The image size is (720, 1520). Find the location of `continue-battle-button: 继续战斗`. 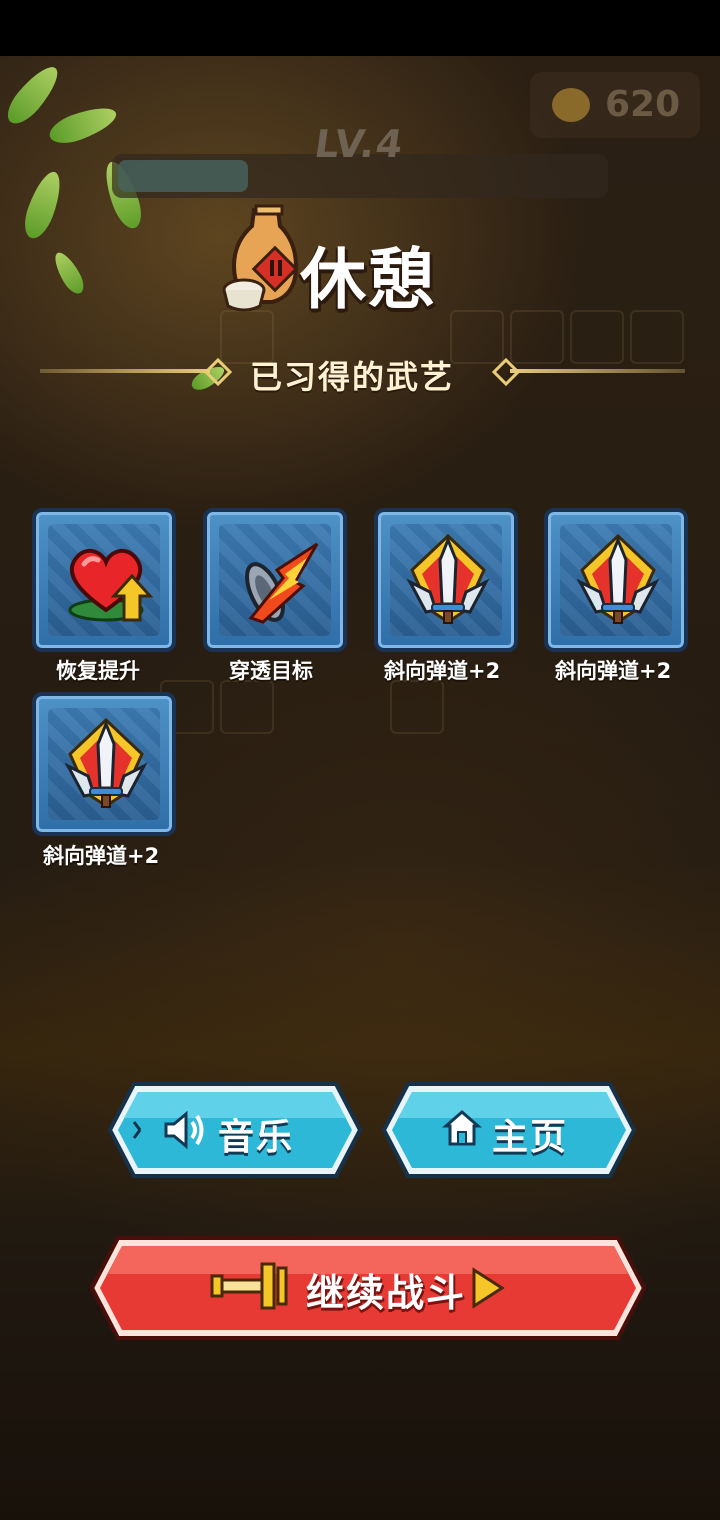

continue-battle-button: 继续战斗 is located at coordinates (368, 1288).